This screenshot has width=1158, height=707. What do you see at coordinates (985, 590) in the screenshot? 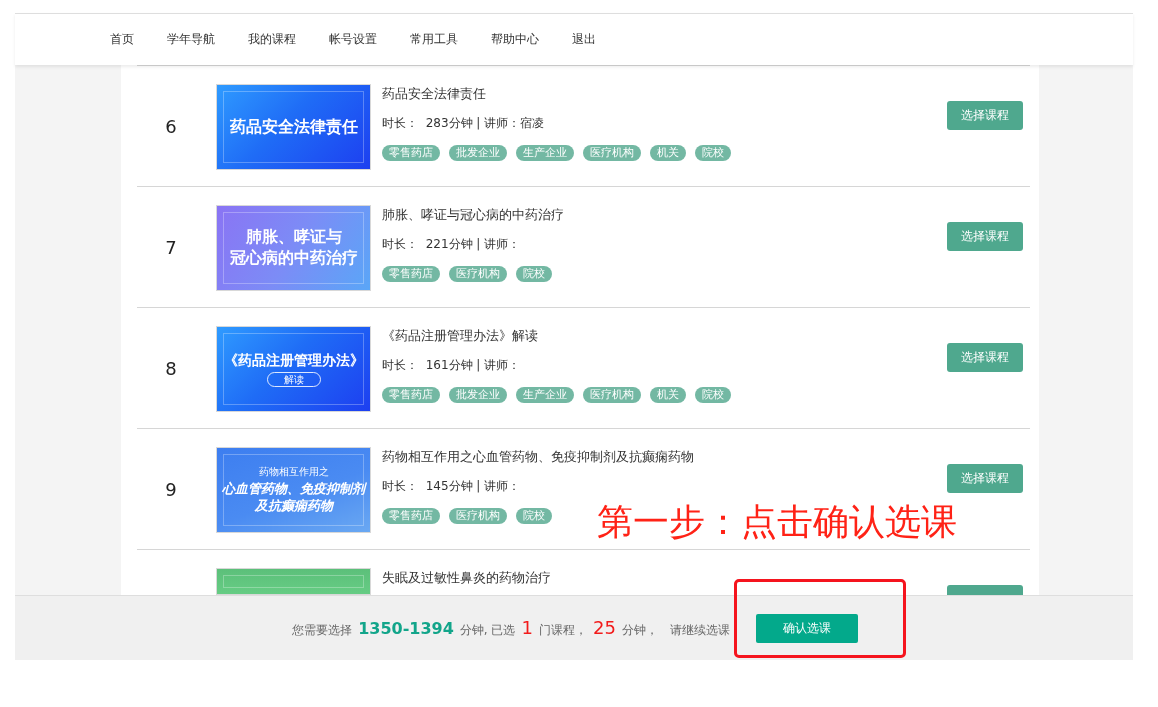
I see `select-course-button` at bounding box center [985, 590].